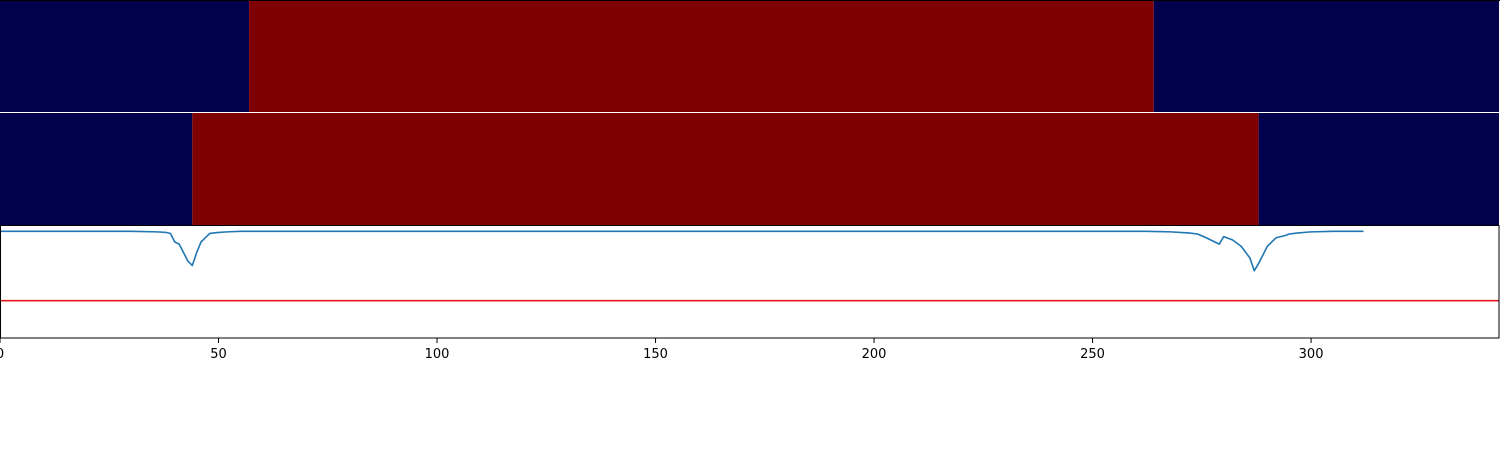  What do you see at coordinates (1092, 354) in the screenshot?
I see `x-tick-label: 250` at bounding box center [1092, 354].